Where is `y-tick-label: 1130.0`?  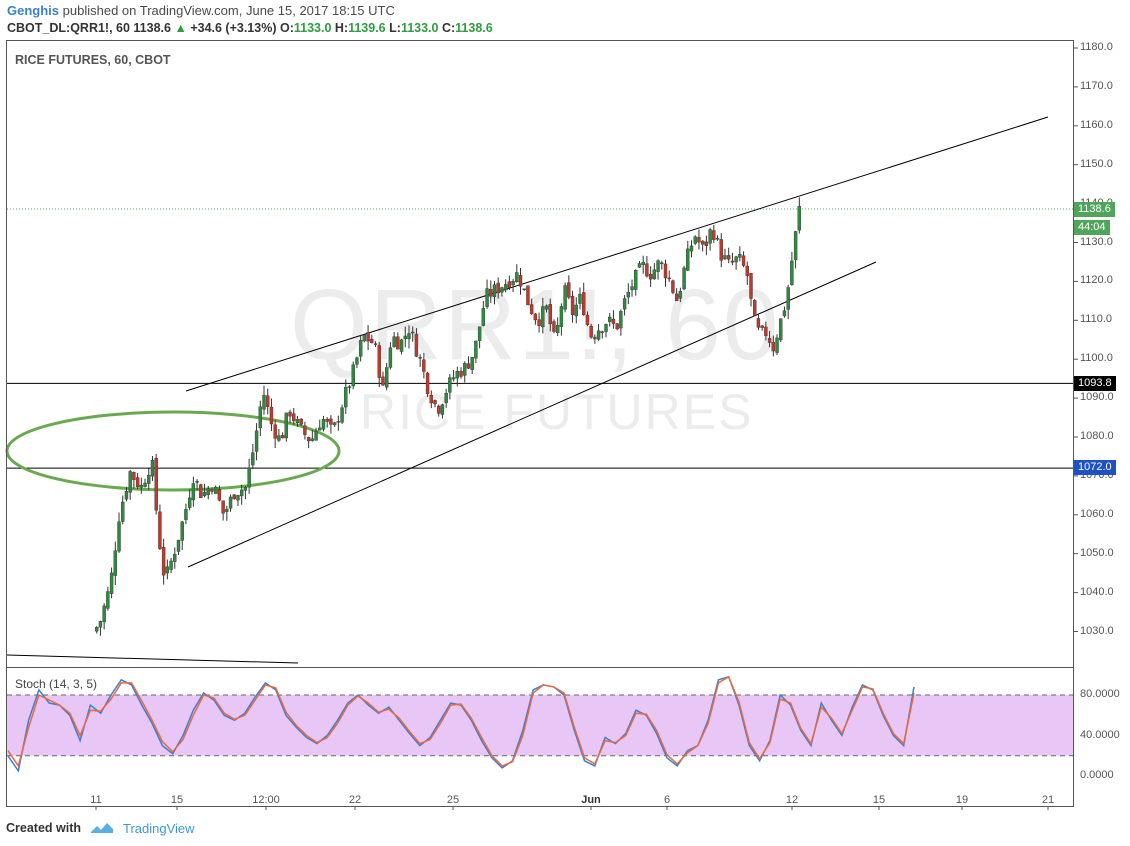
y-tick-label: 1130.0 is located at coordinates (1096, 241).